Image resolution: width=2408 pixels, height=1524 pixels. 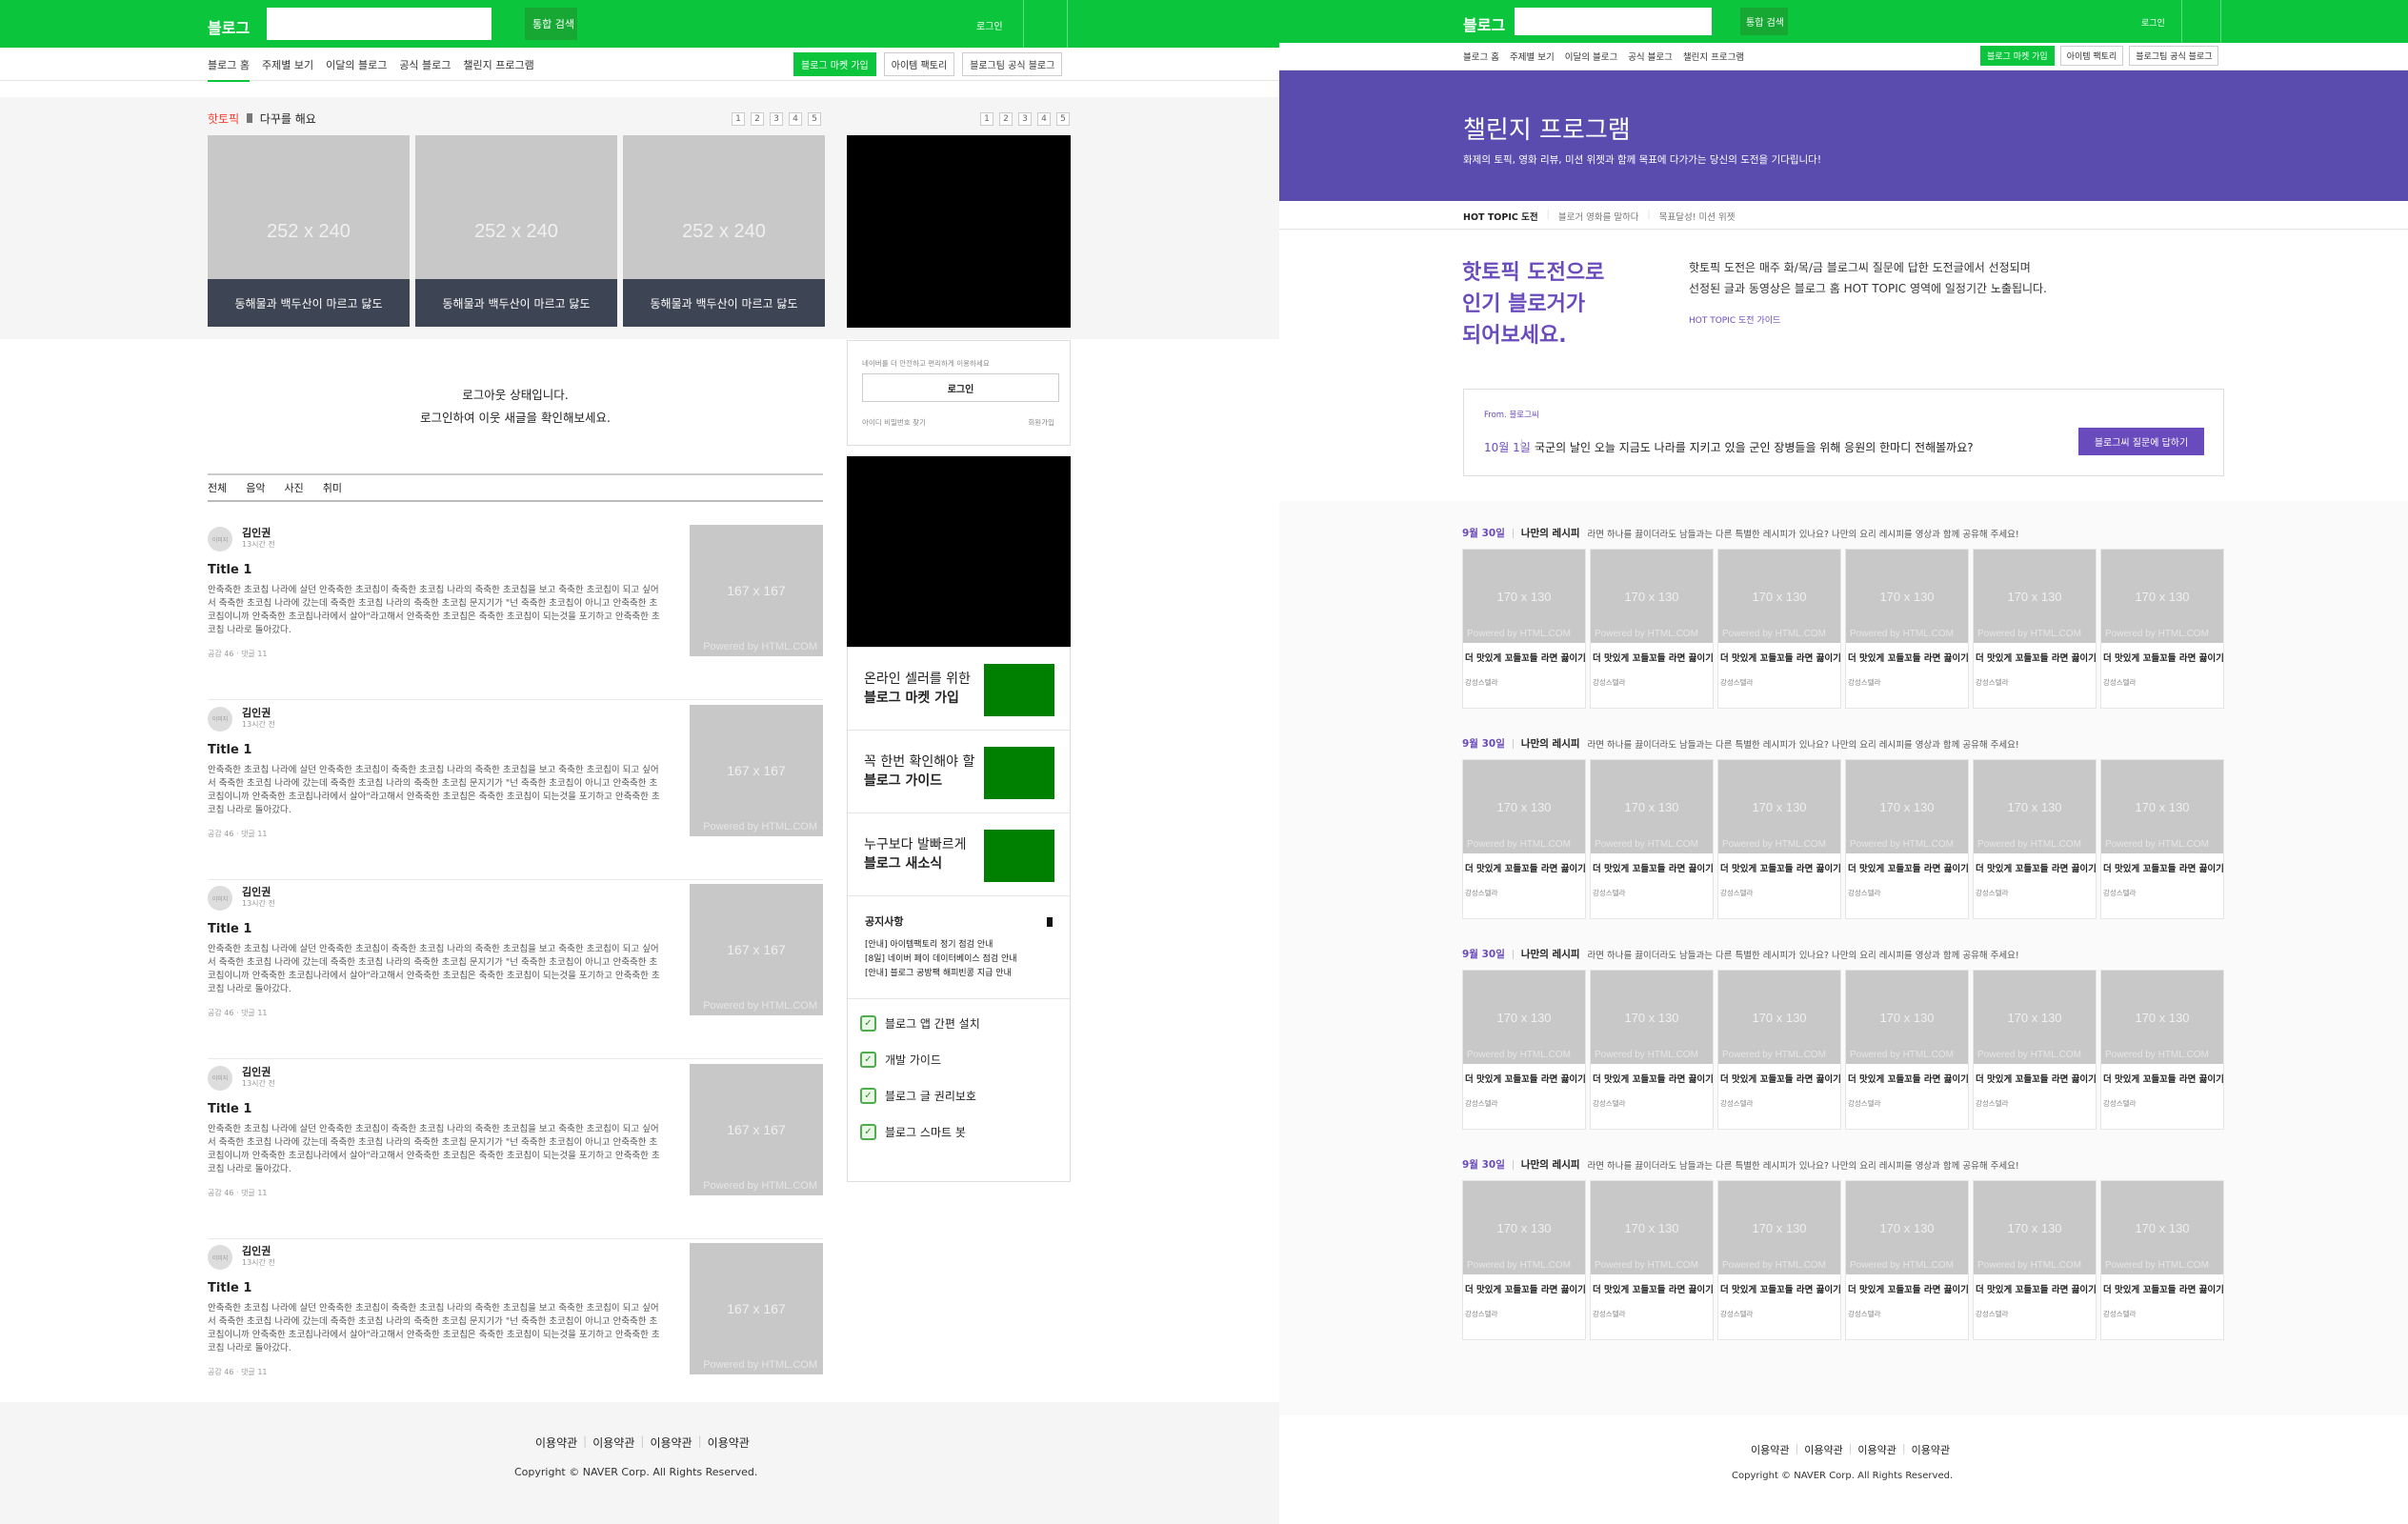 I want to click on challenge-subtab: 블로거 영화를 말하다, so click(x=1598, y=216).